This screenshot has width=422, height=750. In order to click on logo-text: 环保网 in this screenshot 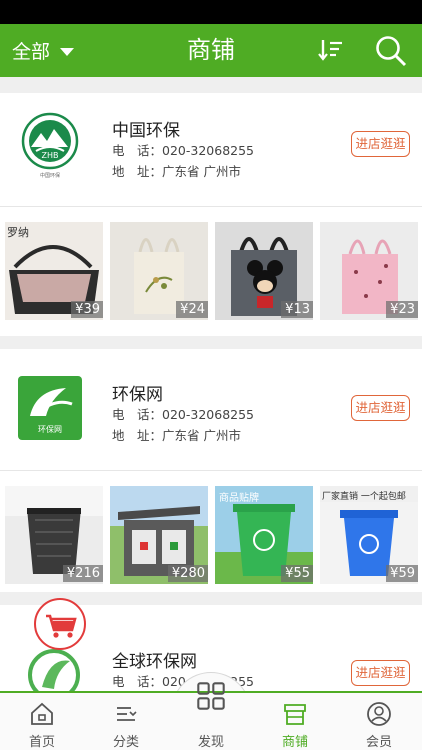, I will do `click(50, 429)`.